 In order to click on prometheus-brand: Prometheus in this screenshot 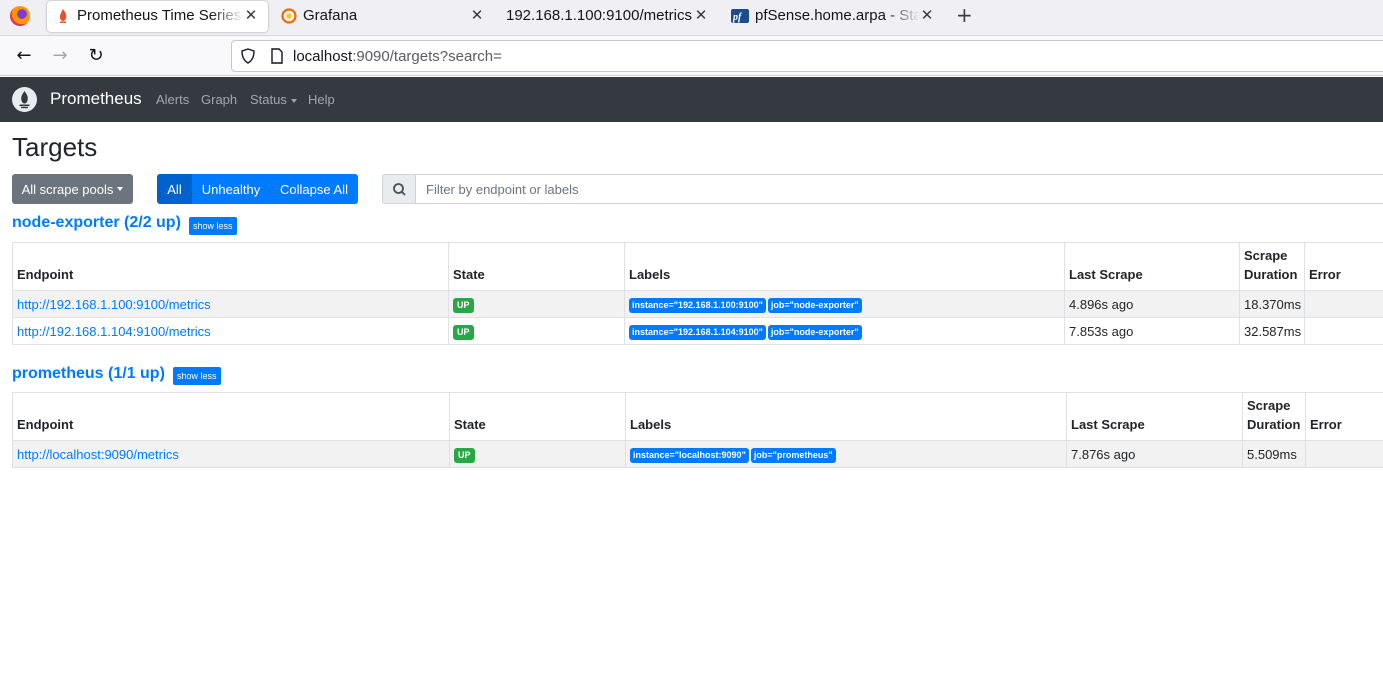, I will do `click(96, 99)`.